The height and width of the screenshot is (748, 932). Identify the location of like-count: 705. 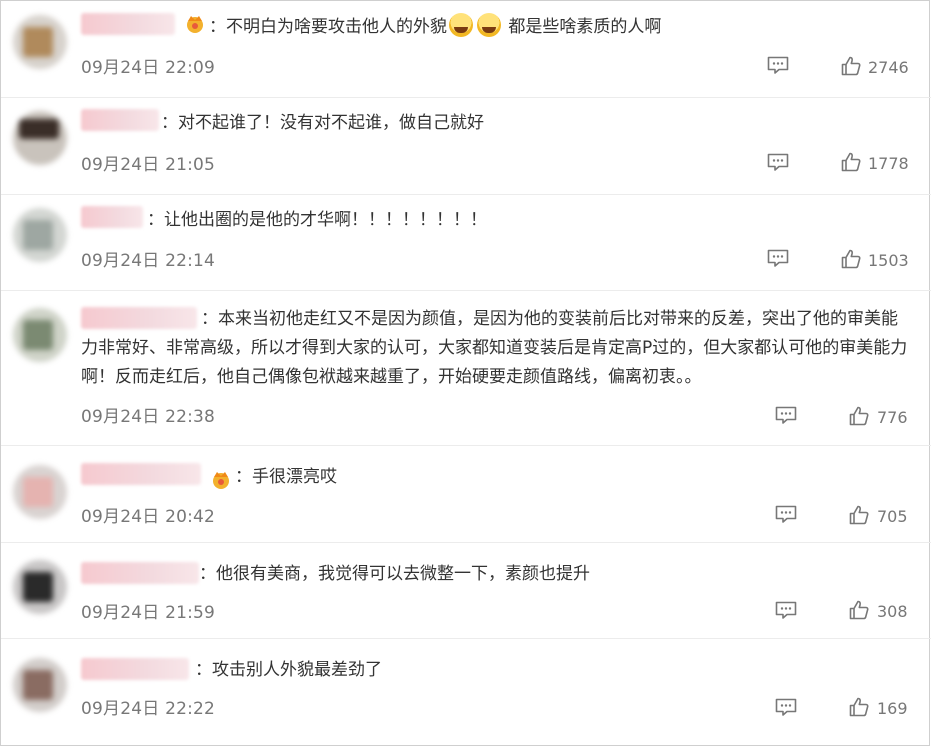
(892, 516).